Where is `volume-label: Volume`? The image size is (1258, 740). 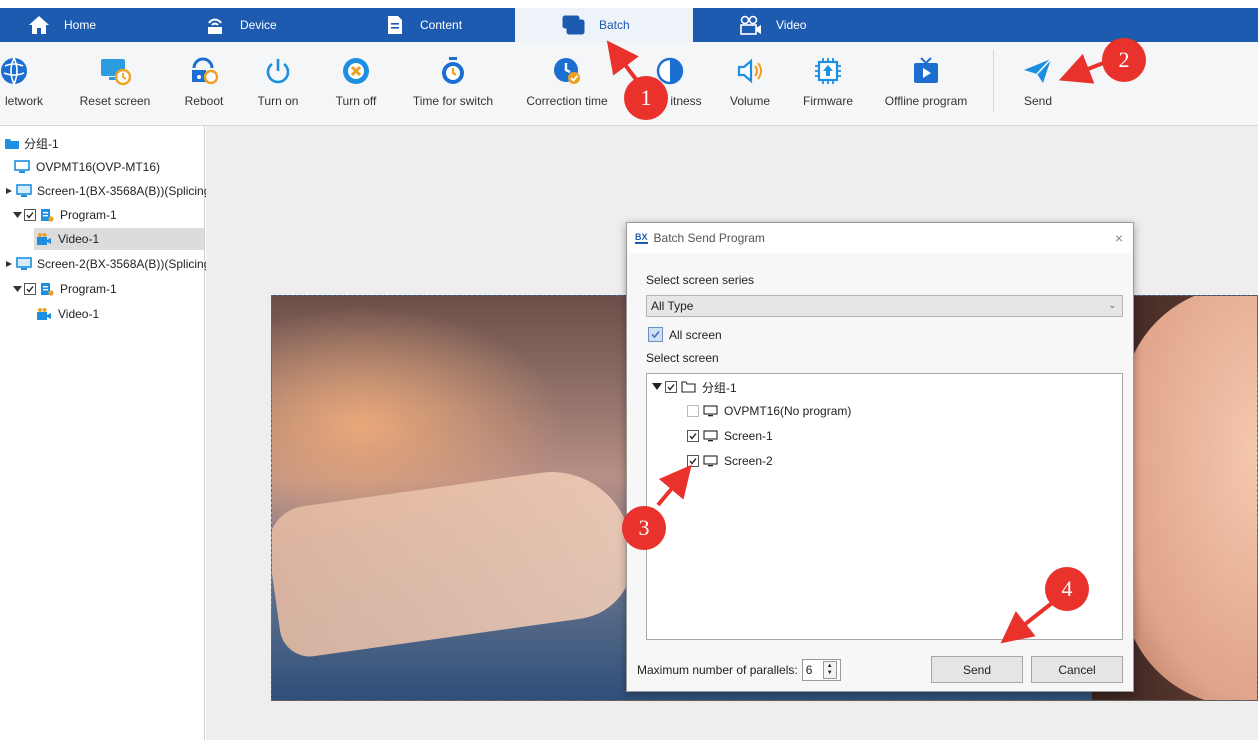 volume-label: Volume is located at coordinates (750, 101).